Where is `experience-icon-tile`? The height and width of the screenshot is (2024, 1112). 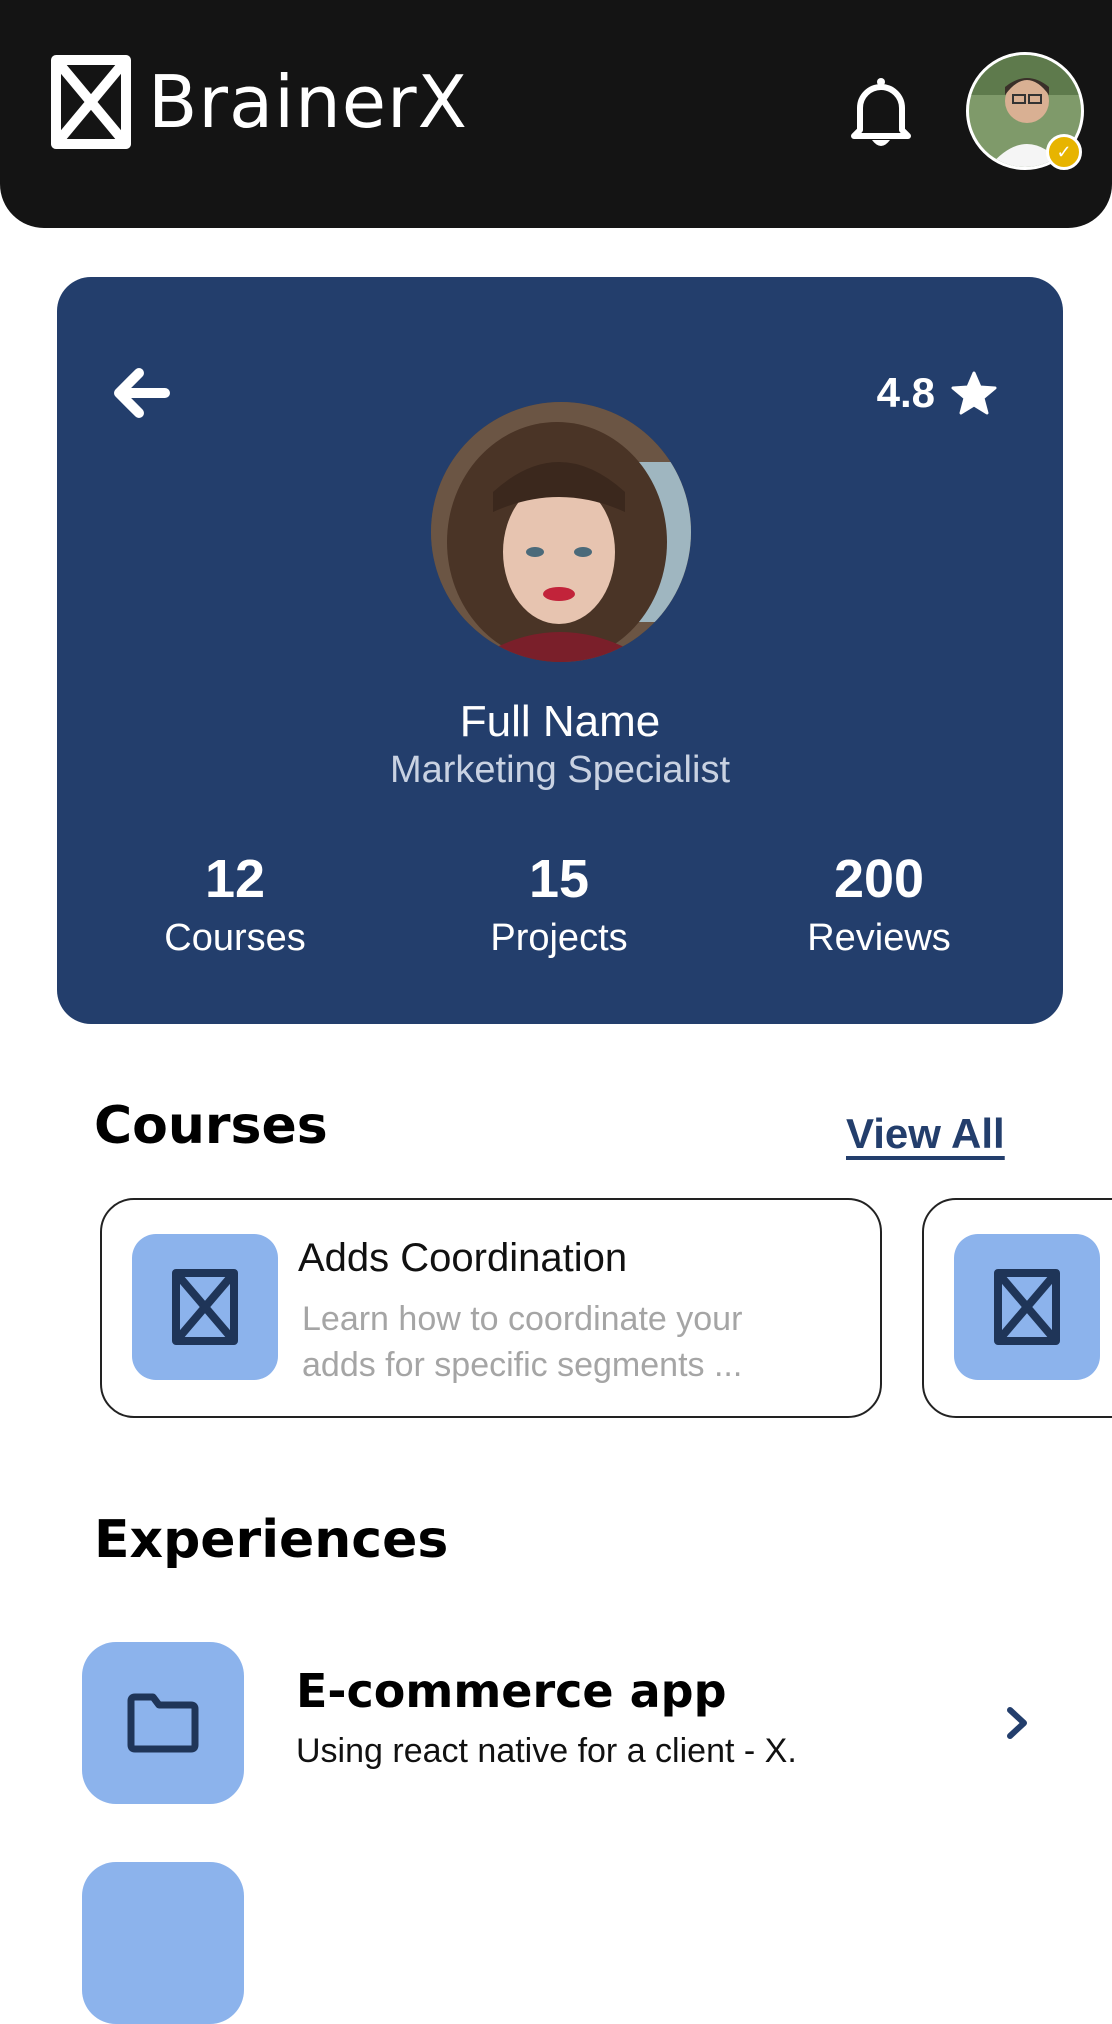 experience-icon-tile is located at coordinates (163, 1723).